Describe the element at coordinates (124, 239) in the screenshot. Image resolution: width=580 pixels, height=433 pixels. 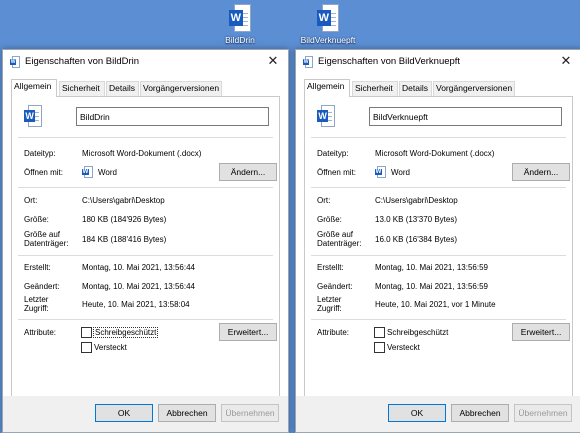
I see `value-groesse-auf-datentraeger: 184 KB (188'416 Bytes)` at that location.